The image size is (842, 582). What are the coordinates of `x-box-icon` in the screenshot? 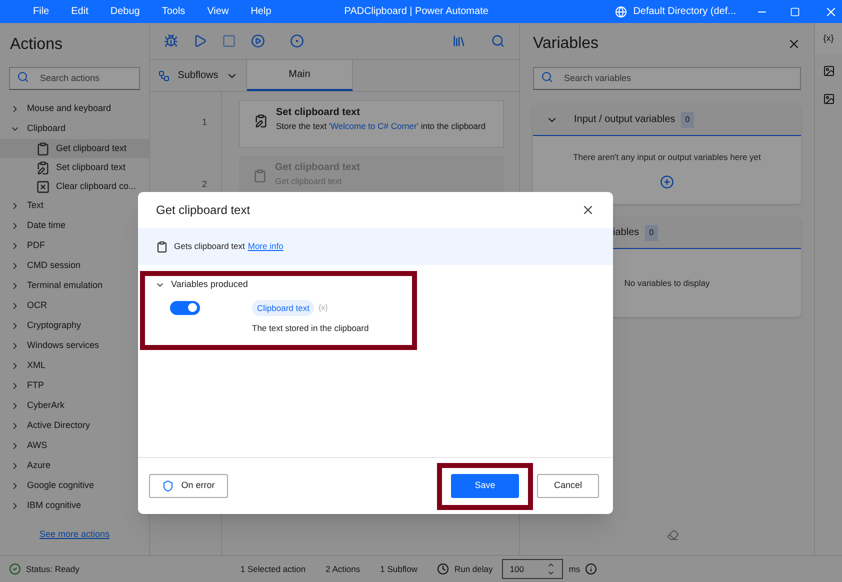 It's located at (43, 187).